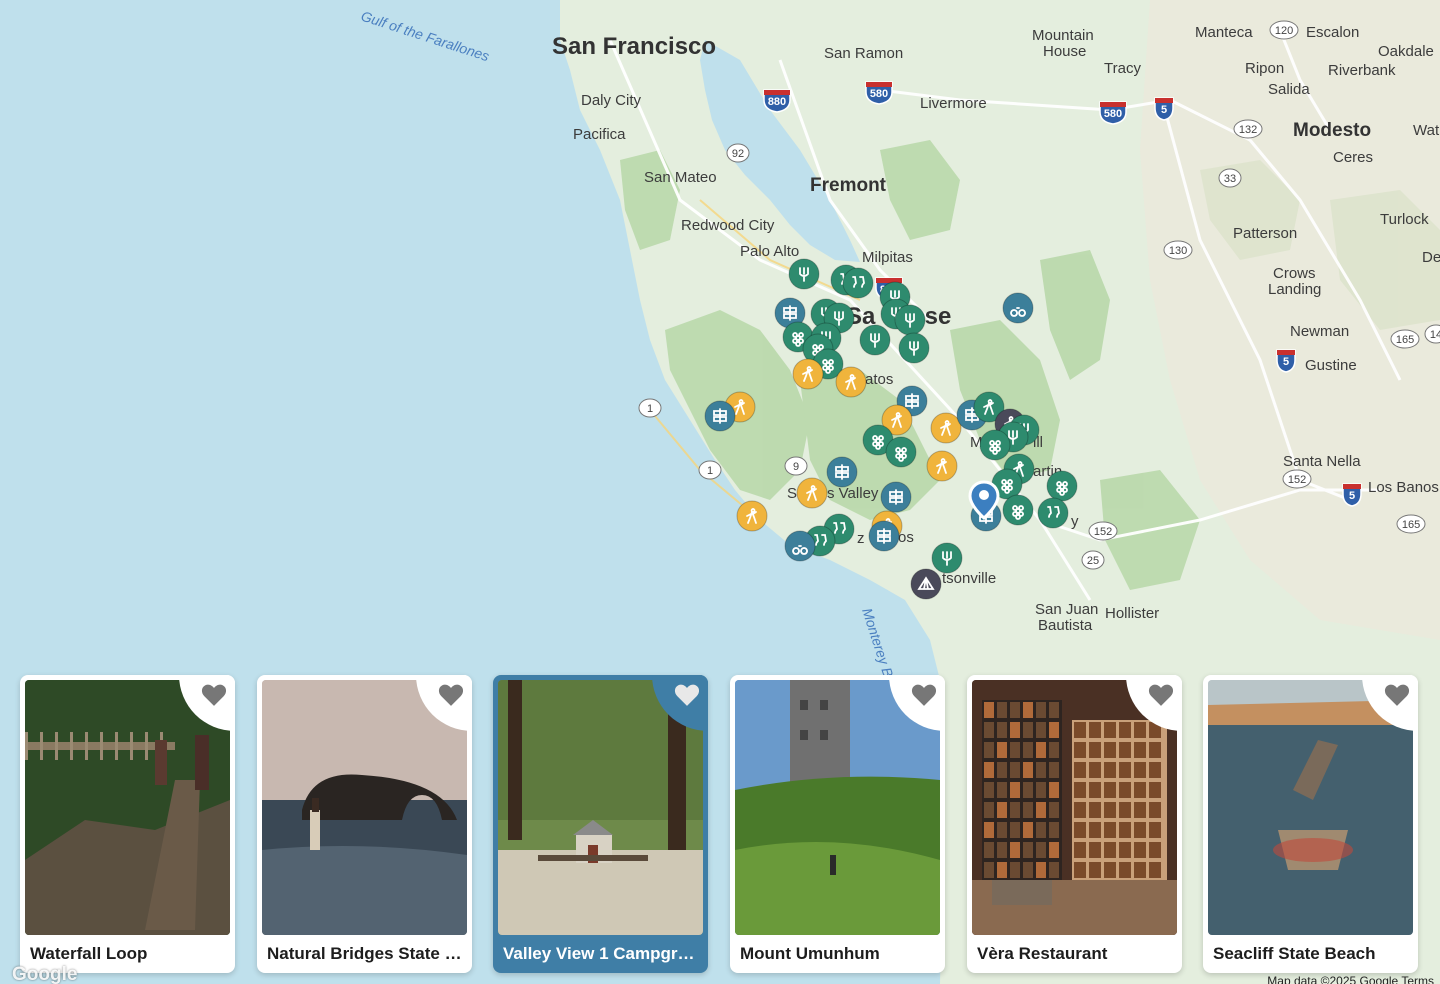 Image resolution: width=1440 pixels, height=984 pixels. I want to click on city-label: Gustine, so click(1331, 365).